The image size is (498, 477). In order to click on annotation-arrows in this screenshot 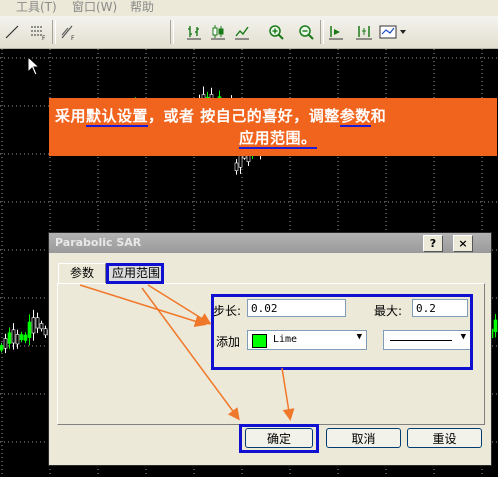, I will do `click(187, 352)`.